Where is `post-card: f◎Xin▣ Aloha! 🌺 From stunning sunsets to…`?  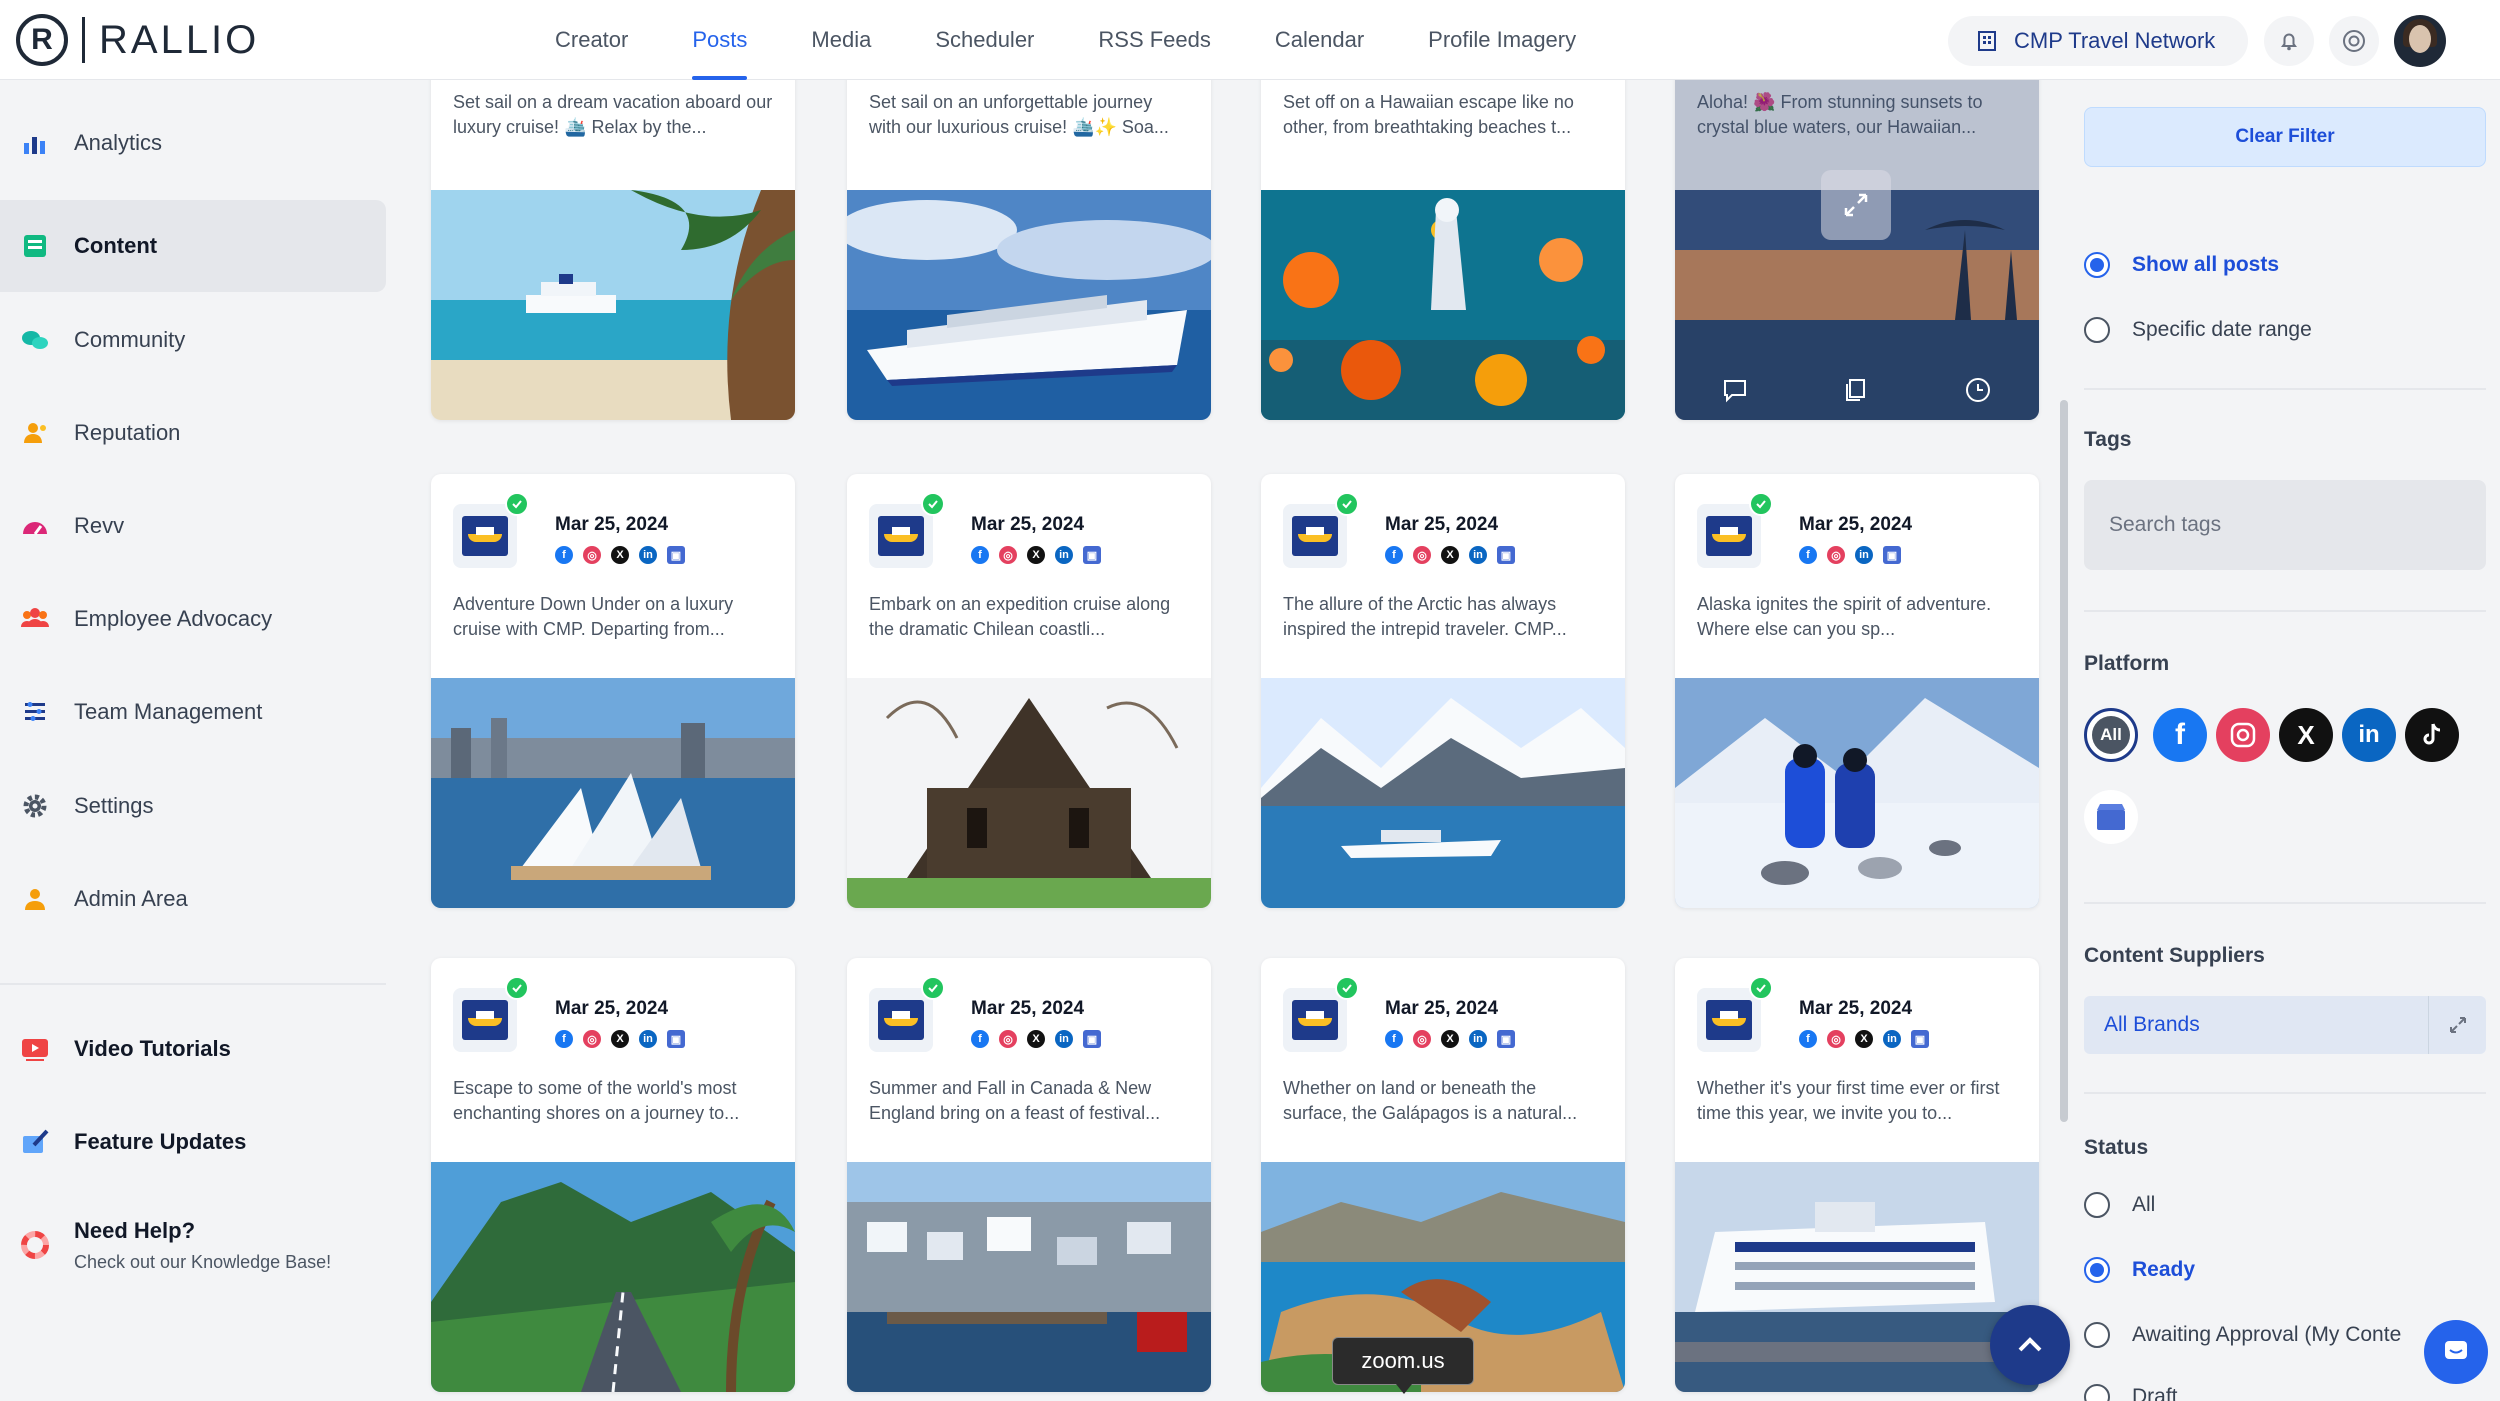 post-card: f◎Xin▣ Aloha! 🌺 From stunning sunsets to… is located at coordinates (1857, 235).